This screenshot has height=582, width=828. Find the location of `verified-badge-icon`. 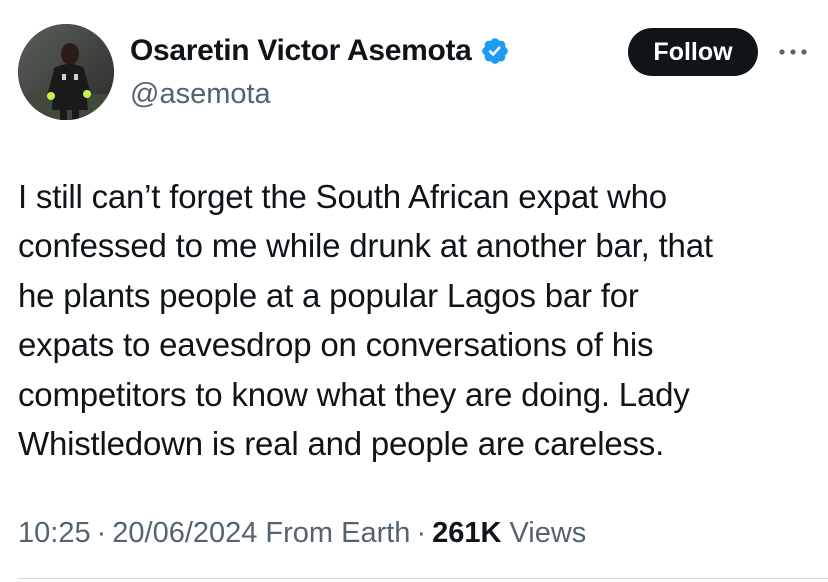

verified-badge-icon is located at coordinates (495, 51).